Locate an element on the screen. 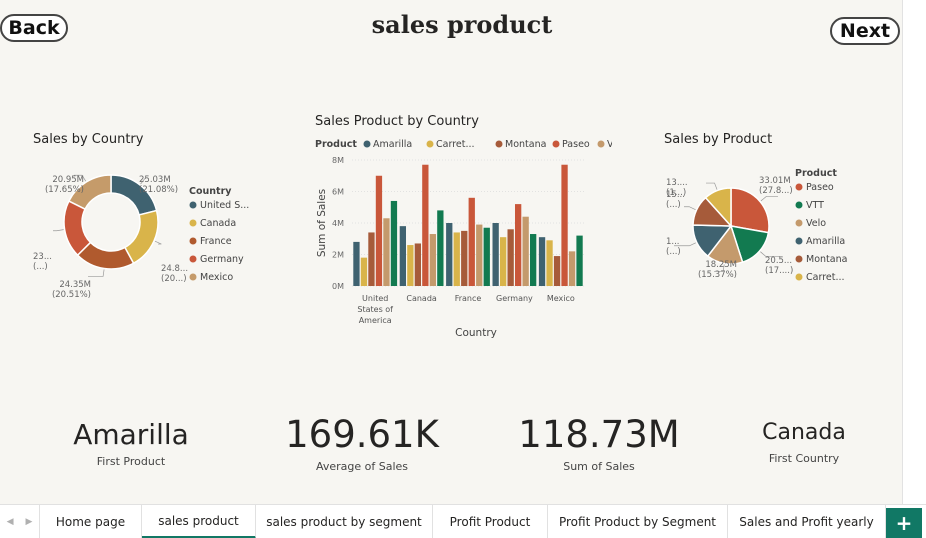  next-button: Next is located at coordinates (865, 31).